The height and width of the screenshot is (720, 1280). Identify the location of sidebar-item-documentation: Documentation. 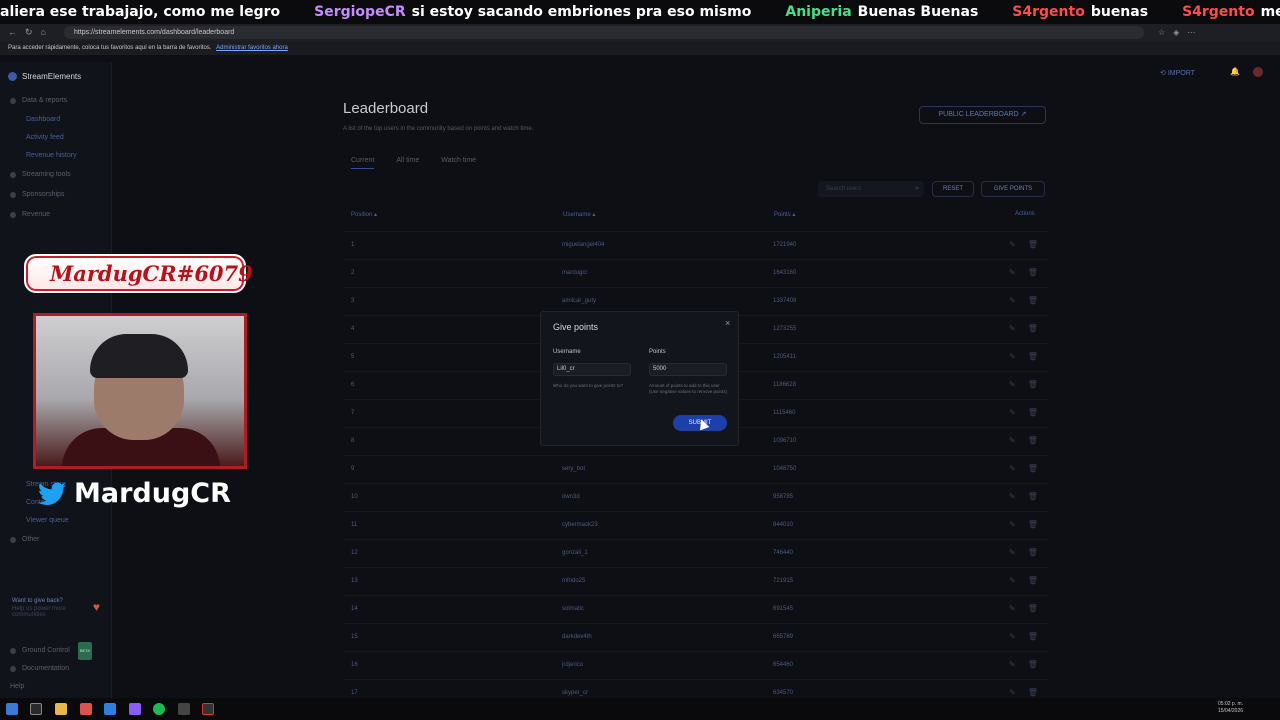
(56, 669).